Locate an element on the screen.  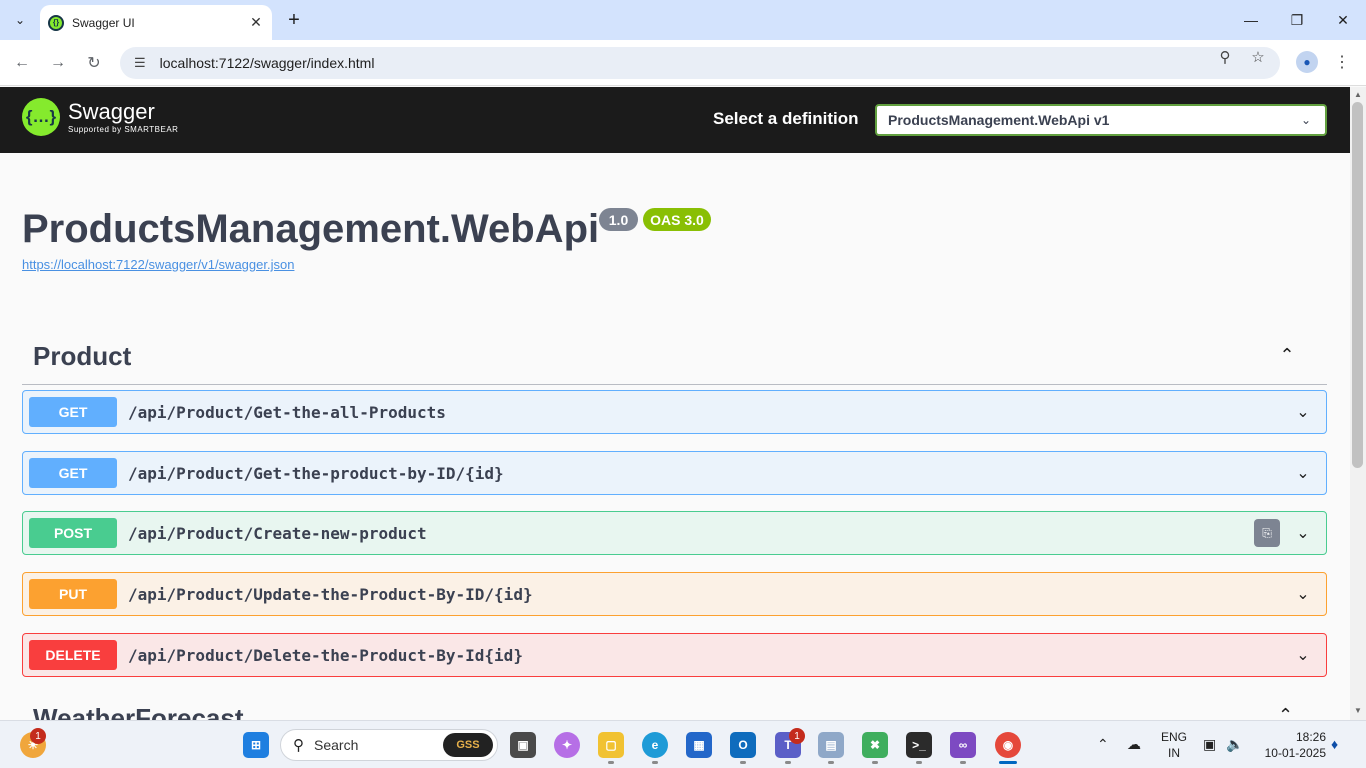
volume-icon: 🔈 is located at coordinates (1234, 744).